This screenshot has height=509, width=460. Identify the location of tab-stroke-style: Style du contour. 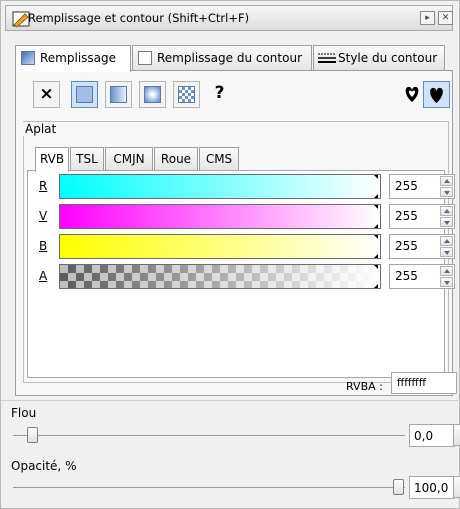
(379, 58).